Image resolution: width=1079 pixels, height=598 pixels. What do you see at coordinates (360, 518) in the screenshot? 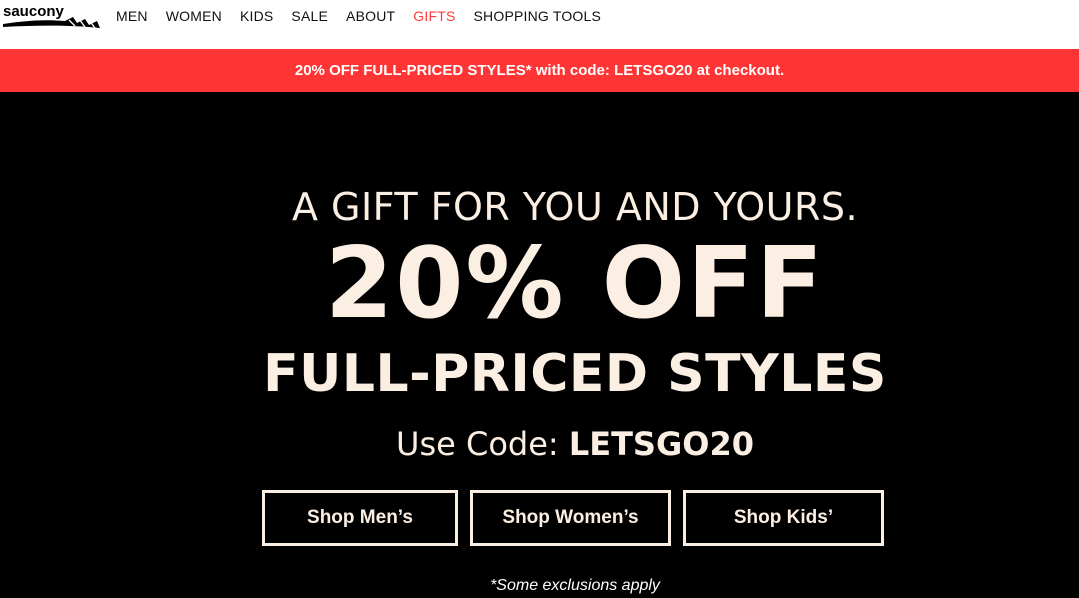
I see `shop-mens-button: Shop Men’s` at bounding box center [360, 518].